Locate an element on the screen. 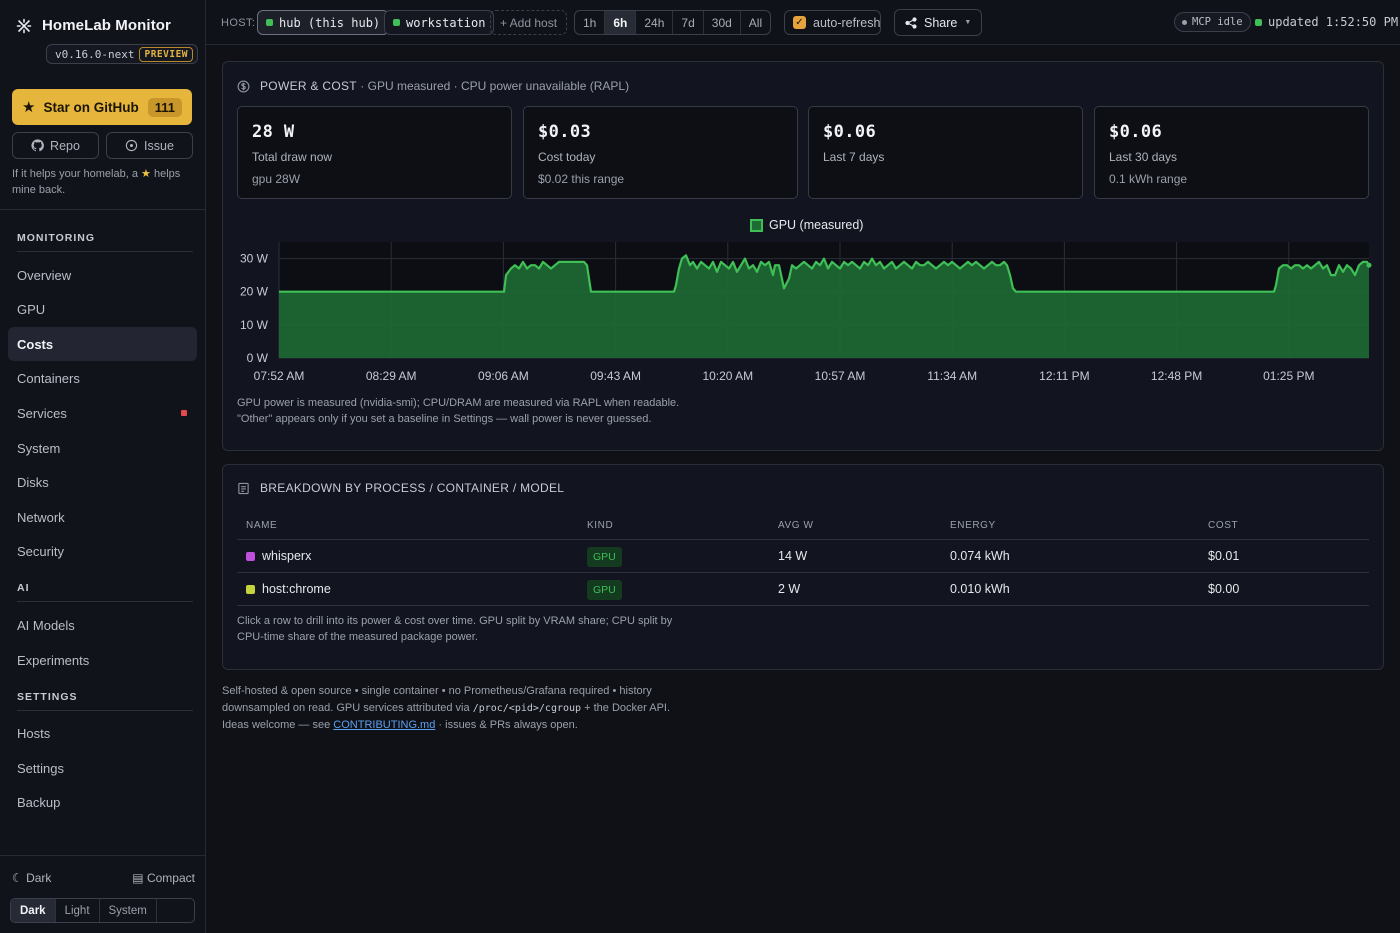  auto-refresh-toggle: ✓ auto-refresh is located at coordinates (833, 22).